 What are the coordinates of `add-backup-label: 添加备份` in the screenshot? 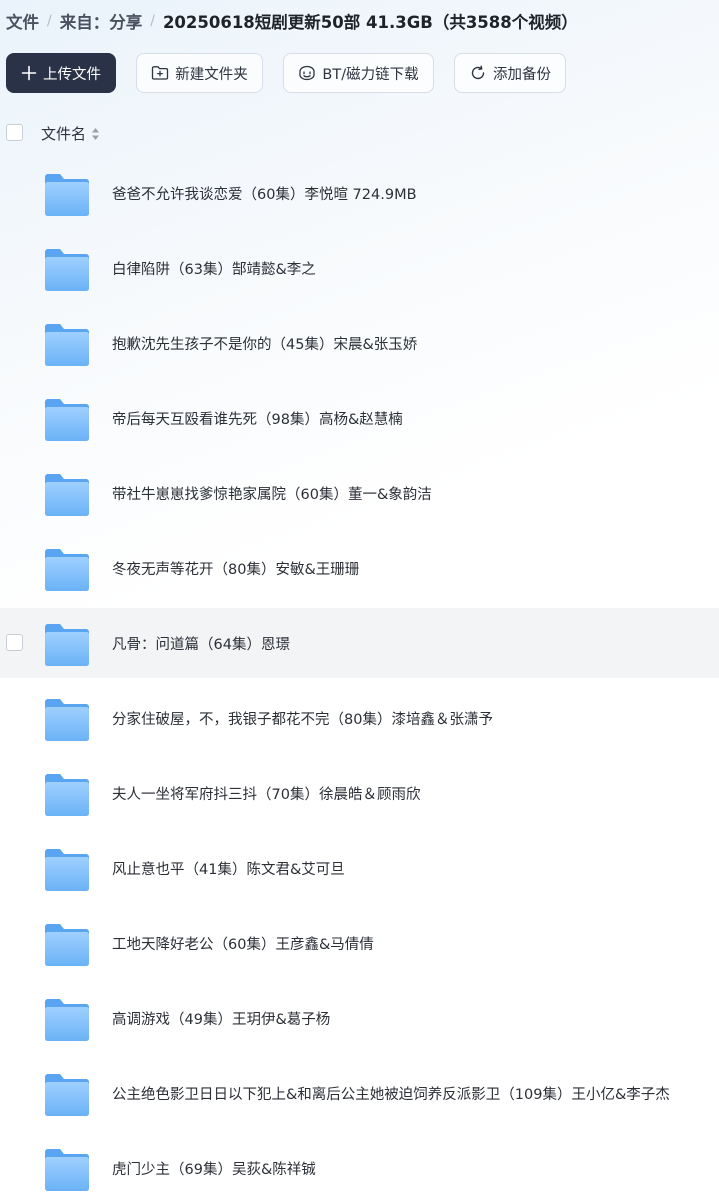 It's located at (522, 74).